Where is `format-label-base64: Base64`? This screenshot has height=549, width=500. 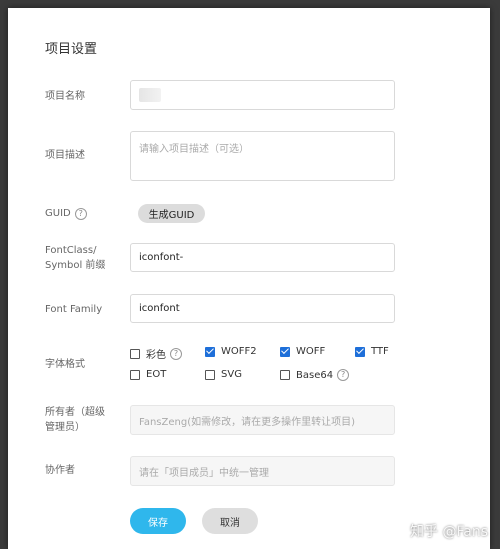
format-label-base64: Base64 is located at coordinates (315, 375).